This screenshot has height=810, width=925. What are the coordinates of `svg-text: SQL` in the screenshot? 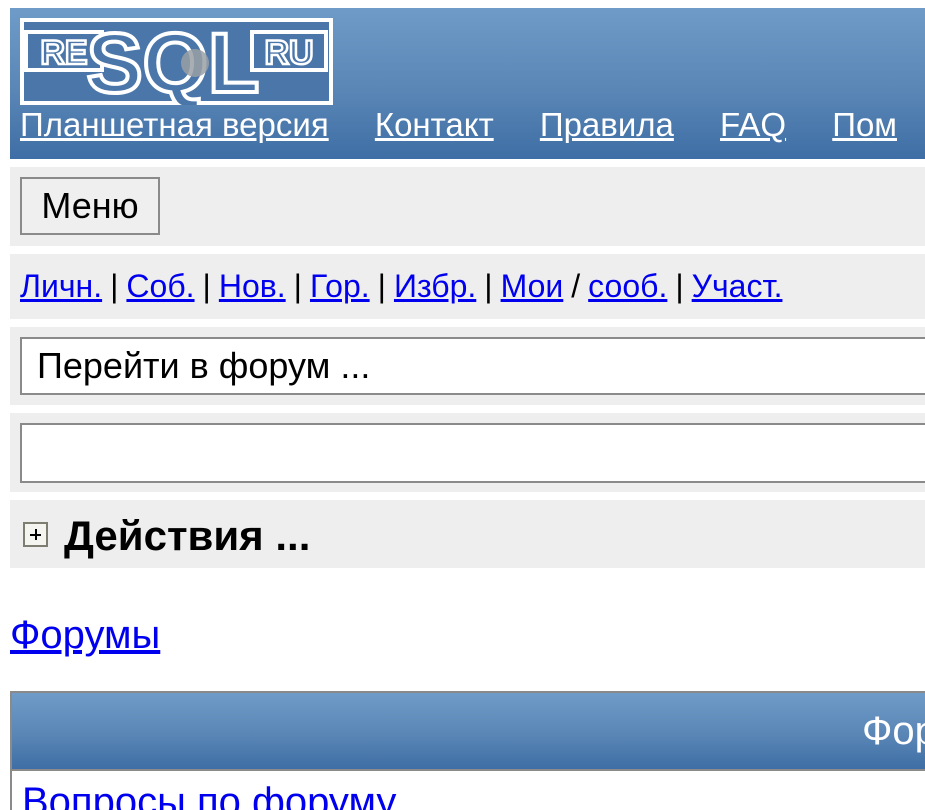 It's located at (173, 61).